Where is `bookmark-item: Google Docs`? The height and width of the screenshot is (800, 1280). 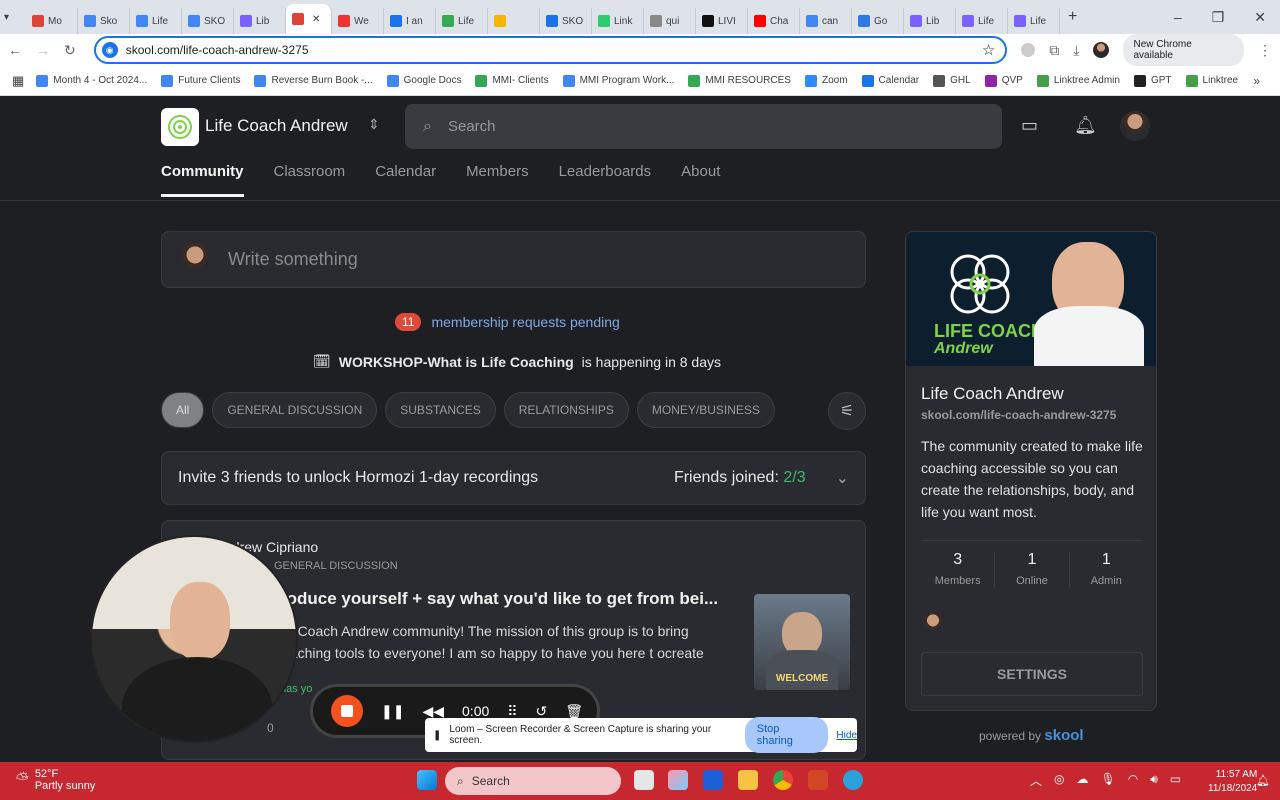 bookmark-item: Google Docs is located at coordinates (423, 80).